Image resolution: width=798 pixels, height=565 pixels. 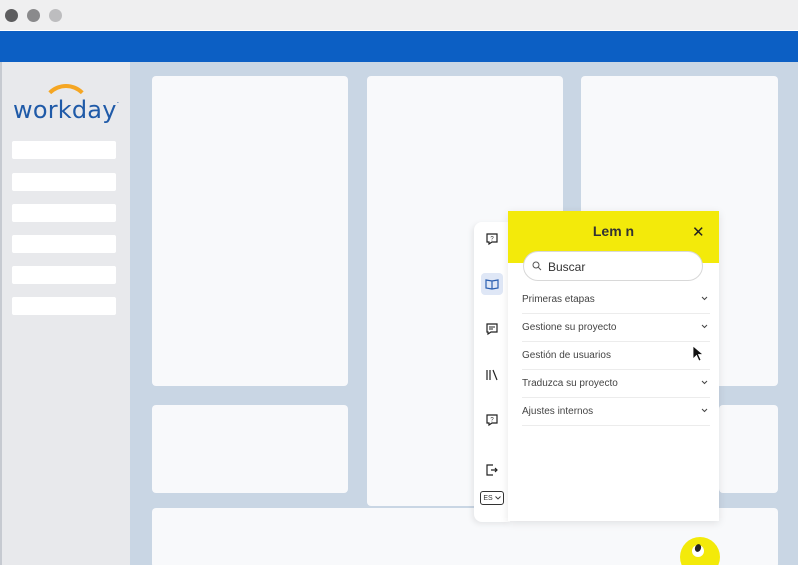 I want to click on sidebar: workday., so click(x=65, y=313).